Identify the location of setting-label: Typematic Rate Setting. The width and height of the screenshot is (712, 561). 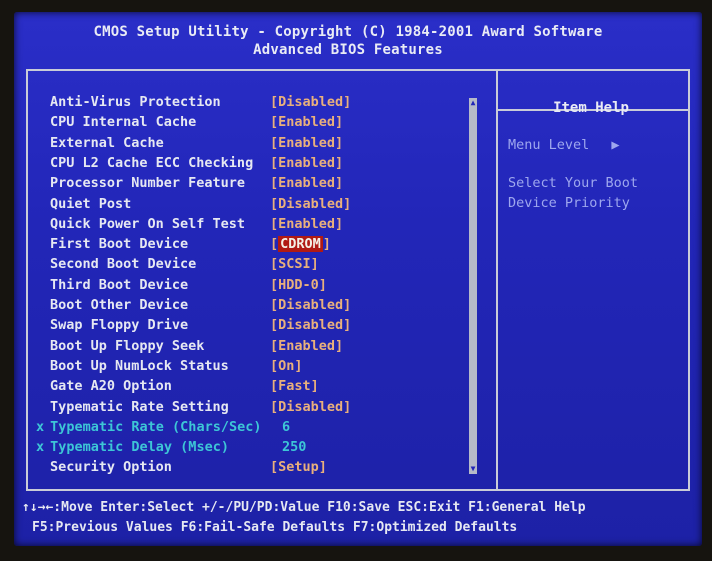
(139, 407).